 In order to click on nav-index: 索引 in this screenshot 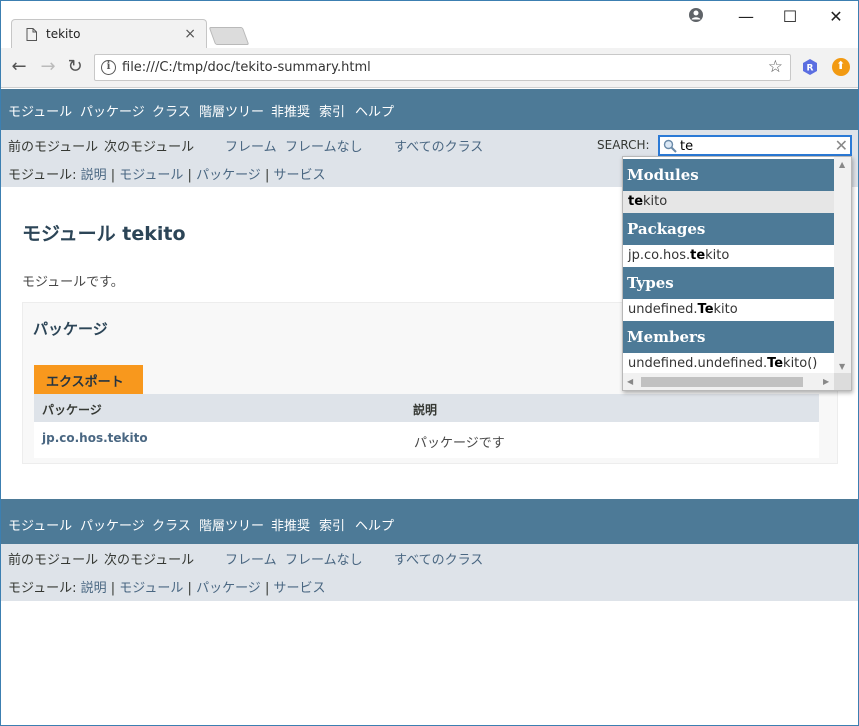, I will do `click(332, 110)`.